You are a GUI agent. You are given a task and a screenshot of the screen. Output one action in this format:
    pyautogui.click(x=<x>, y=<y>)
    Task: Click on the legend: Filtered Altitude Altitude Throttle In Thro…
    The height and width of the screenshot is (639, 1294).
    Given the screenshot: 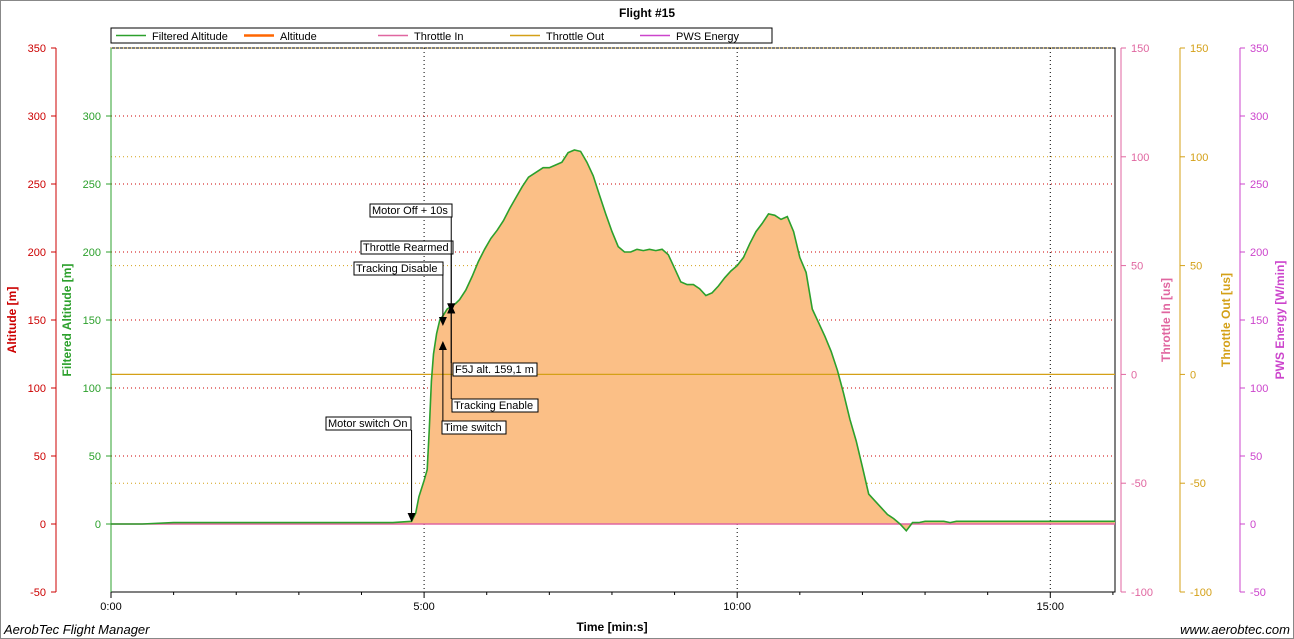 What is the action you would take?
    pyautogui.click(x=441, y=35)
    